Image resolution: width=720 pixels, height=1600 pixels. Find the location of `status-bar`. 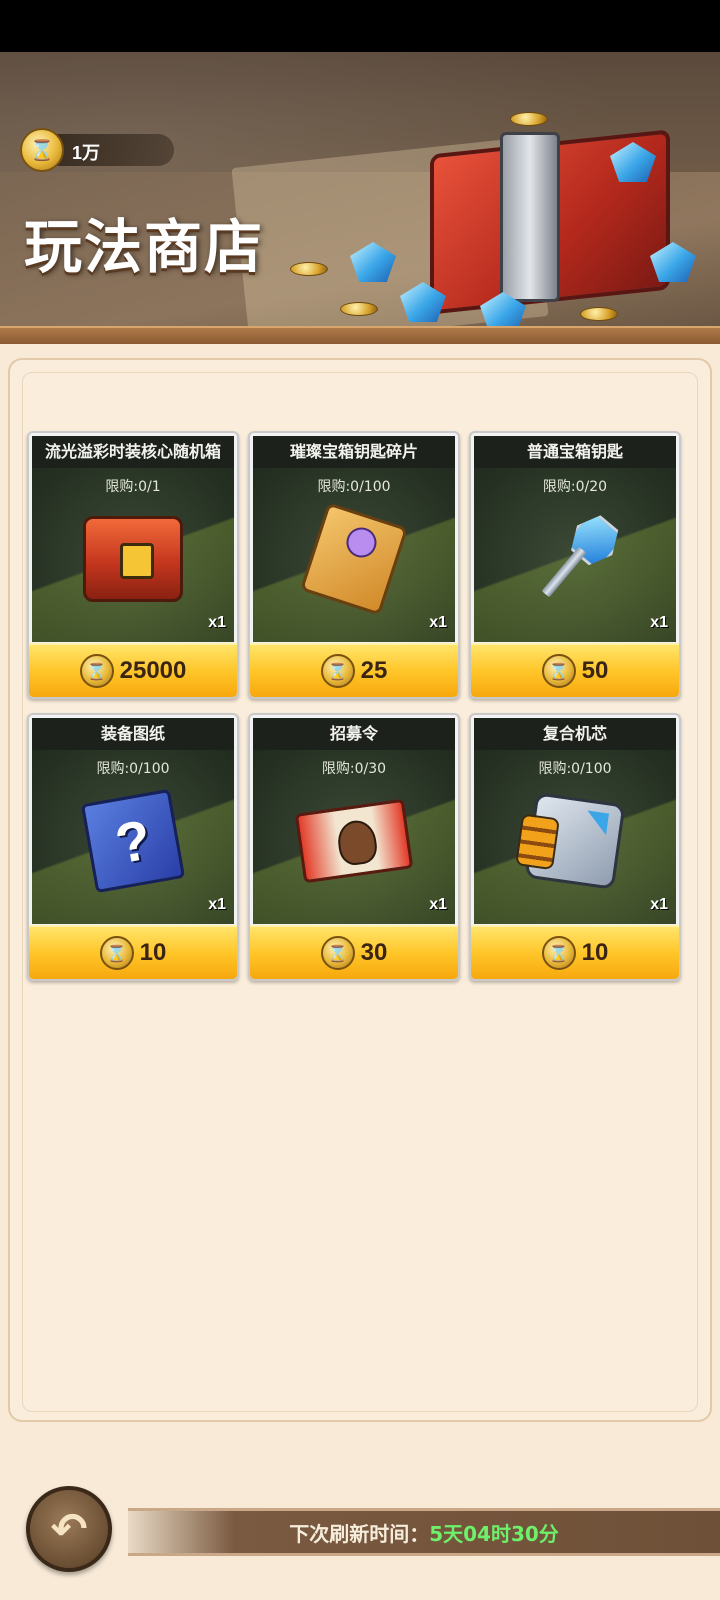

status-bar is located at coordinates (360, 26).